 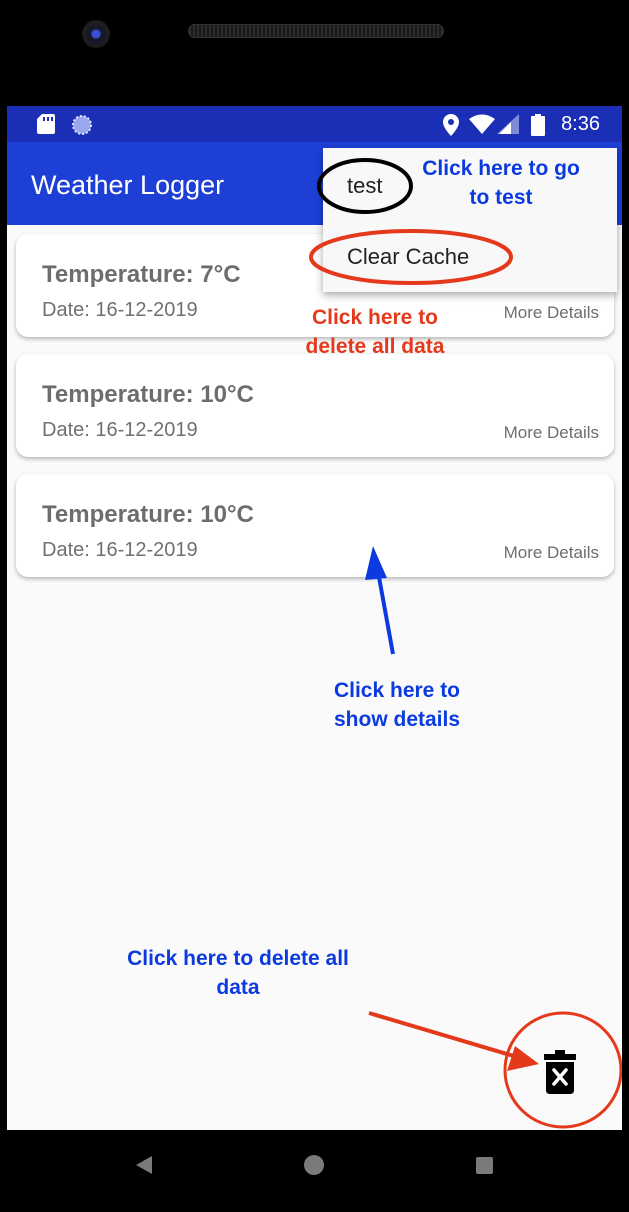 I want to click on sd-card-icon, so click(x=46, y=124).